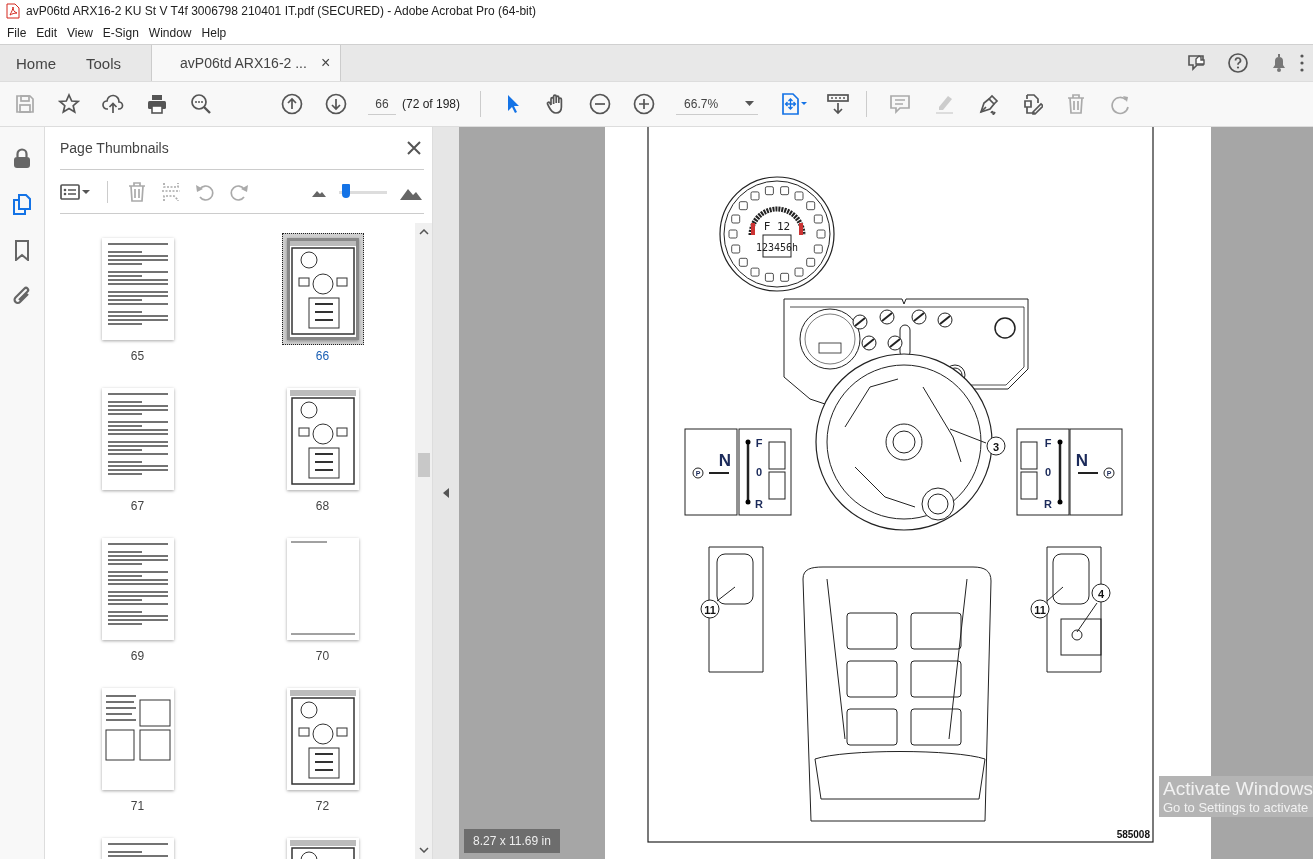  What do you see at coordinates (157, 104) in the screenshot?
I see `print-icon` at bounding box center [157, 104].